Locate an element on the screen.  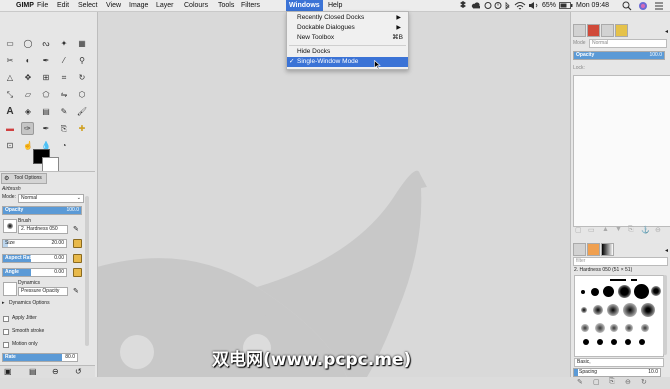
move-icon: ✥ is located at coordinates (28, 78).